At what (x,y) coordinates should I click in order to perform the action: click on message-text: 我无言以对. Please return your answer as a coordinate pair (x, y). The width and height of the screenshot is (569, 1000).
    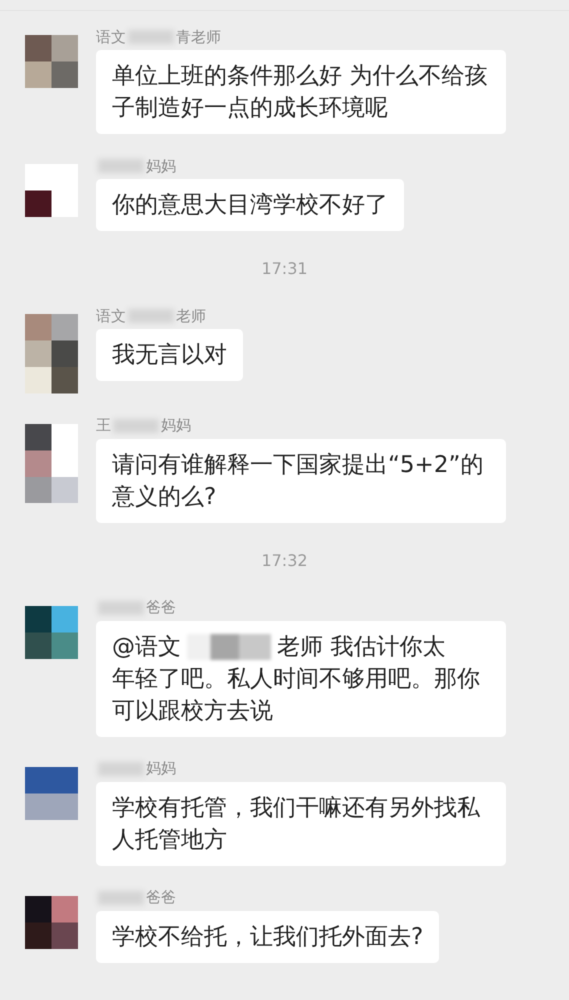
    Looking at the image, I should click on (169, 355).